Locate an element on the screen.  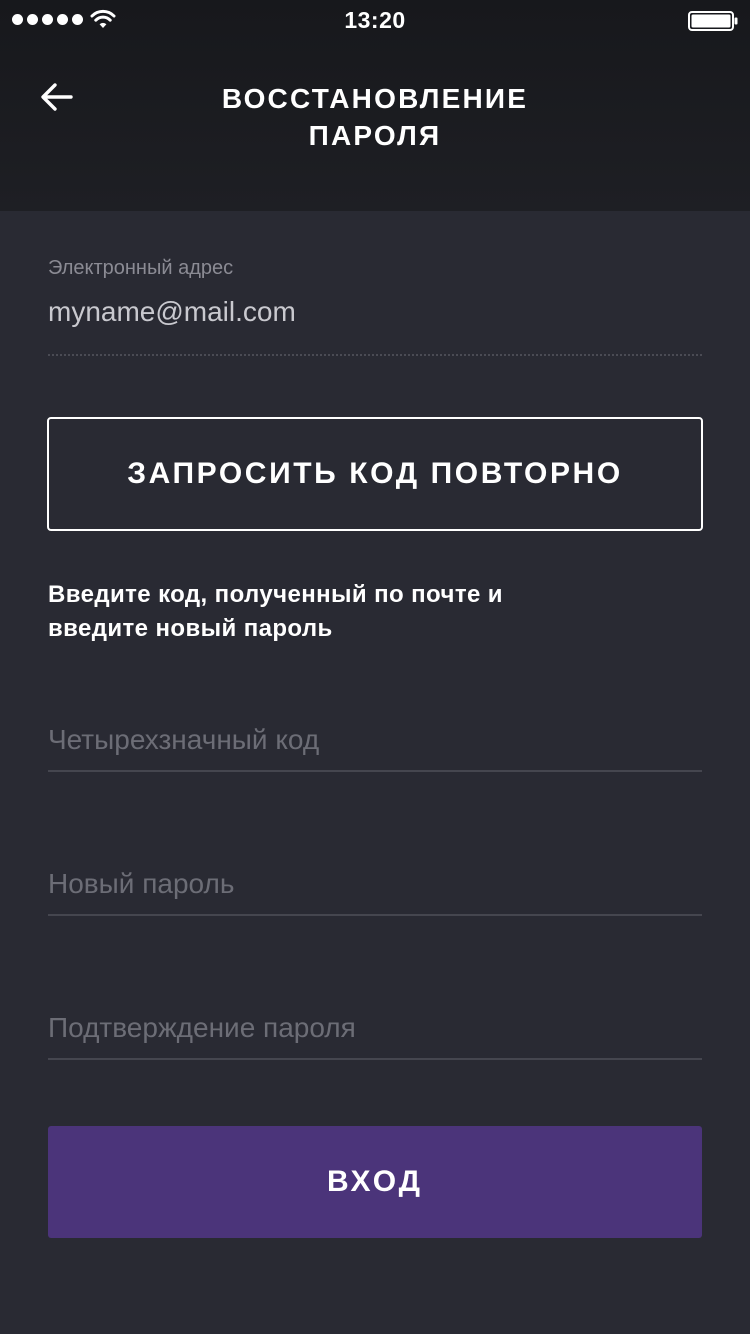
new-password-input is located at coordinates (375, 884).